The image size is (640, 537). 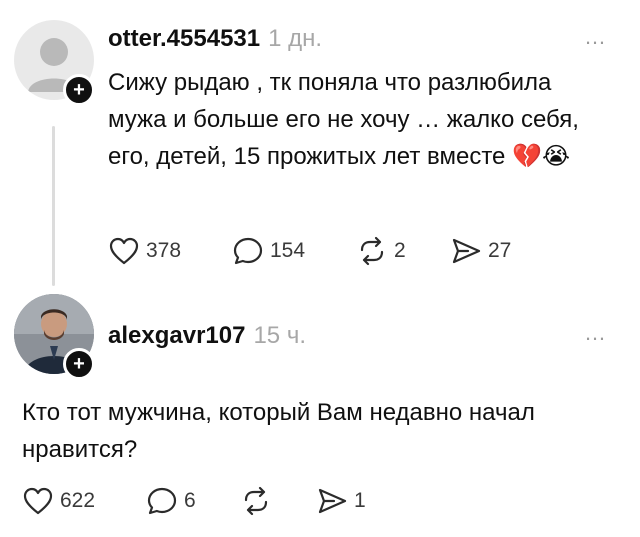 I want to click on actions-bar: 378 154 2 27, so click(x=326, y=251).